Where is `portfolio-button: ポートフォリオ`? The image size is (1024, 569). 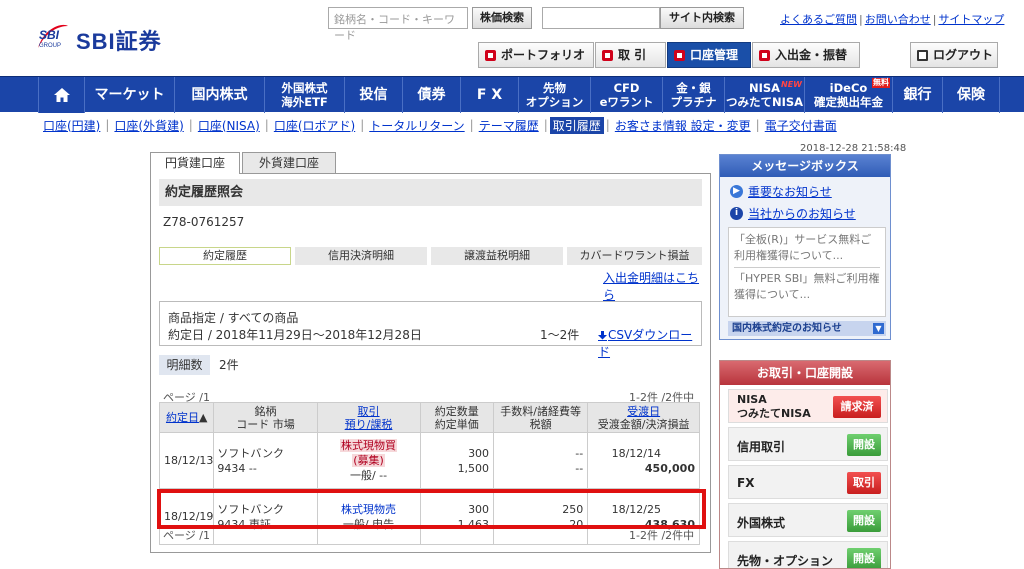 portfolio-button: ポートフォリオ is located at coordinates (536, 55).